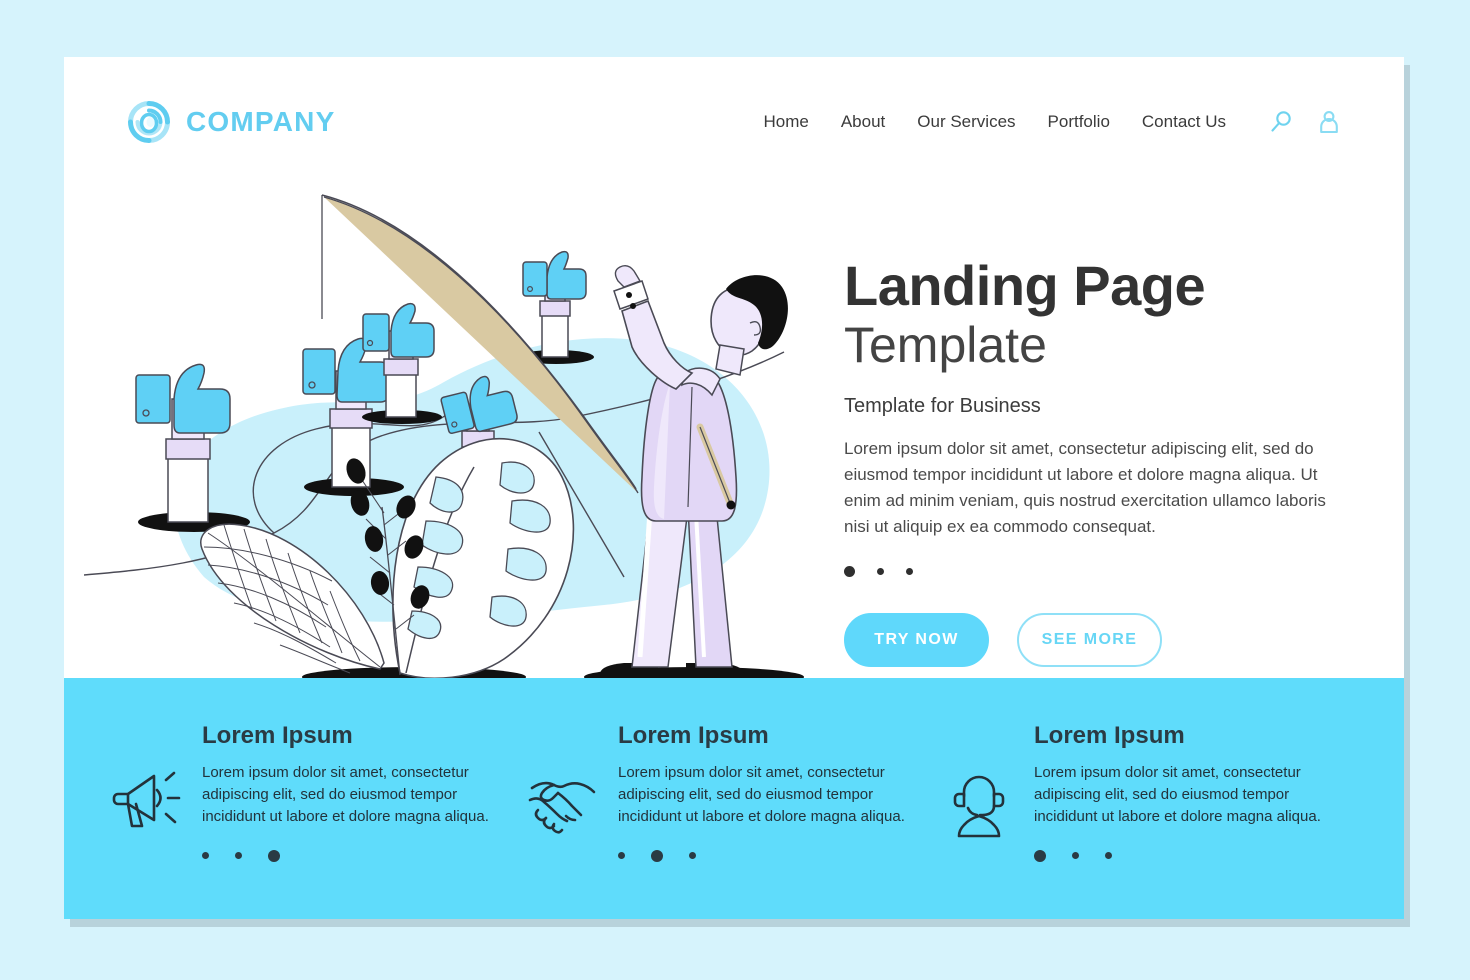  Describe the element at coordinates (916, 639) in the screenshot. I see `try-now-button: TRY NOW` at that location.